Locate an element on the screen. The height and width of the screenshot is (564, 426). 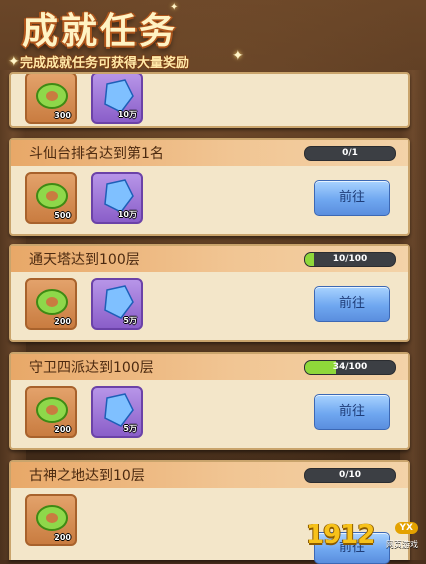
task-header: 古神之地达到10层 0/10 is located at coordinates (209, 475).